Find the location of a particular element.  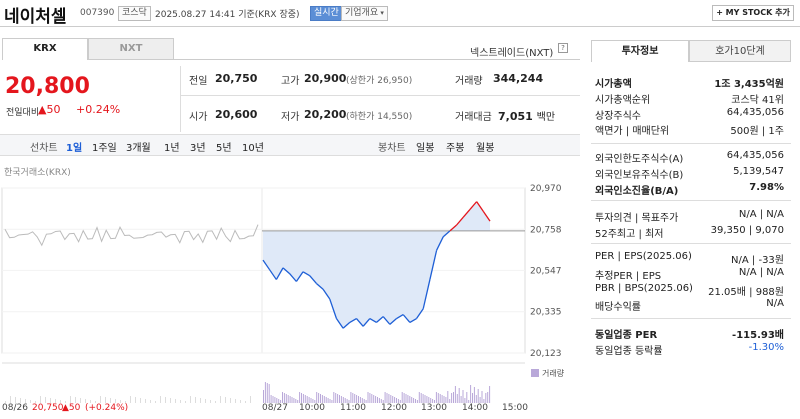

open-value: 20,600 is located at coordinates (236, 114).